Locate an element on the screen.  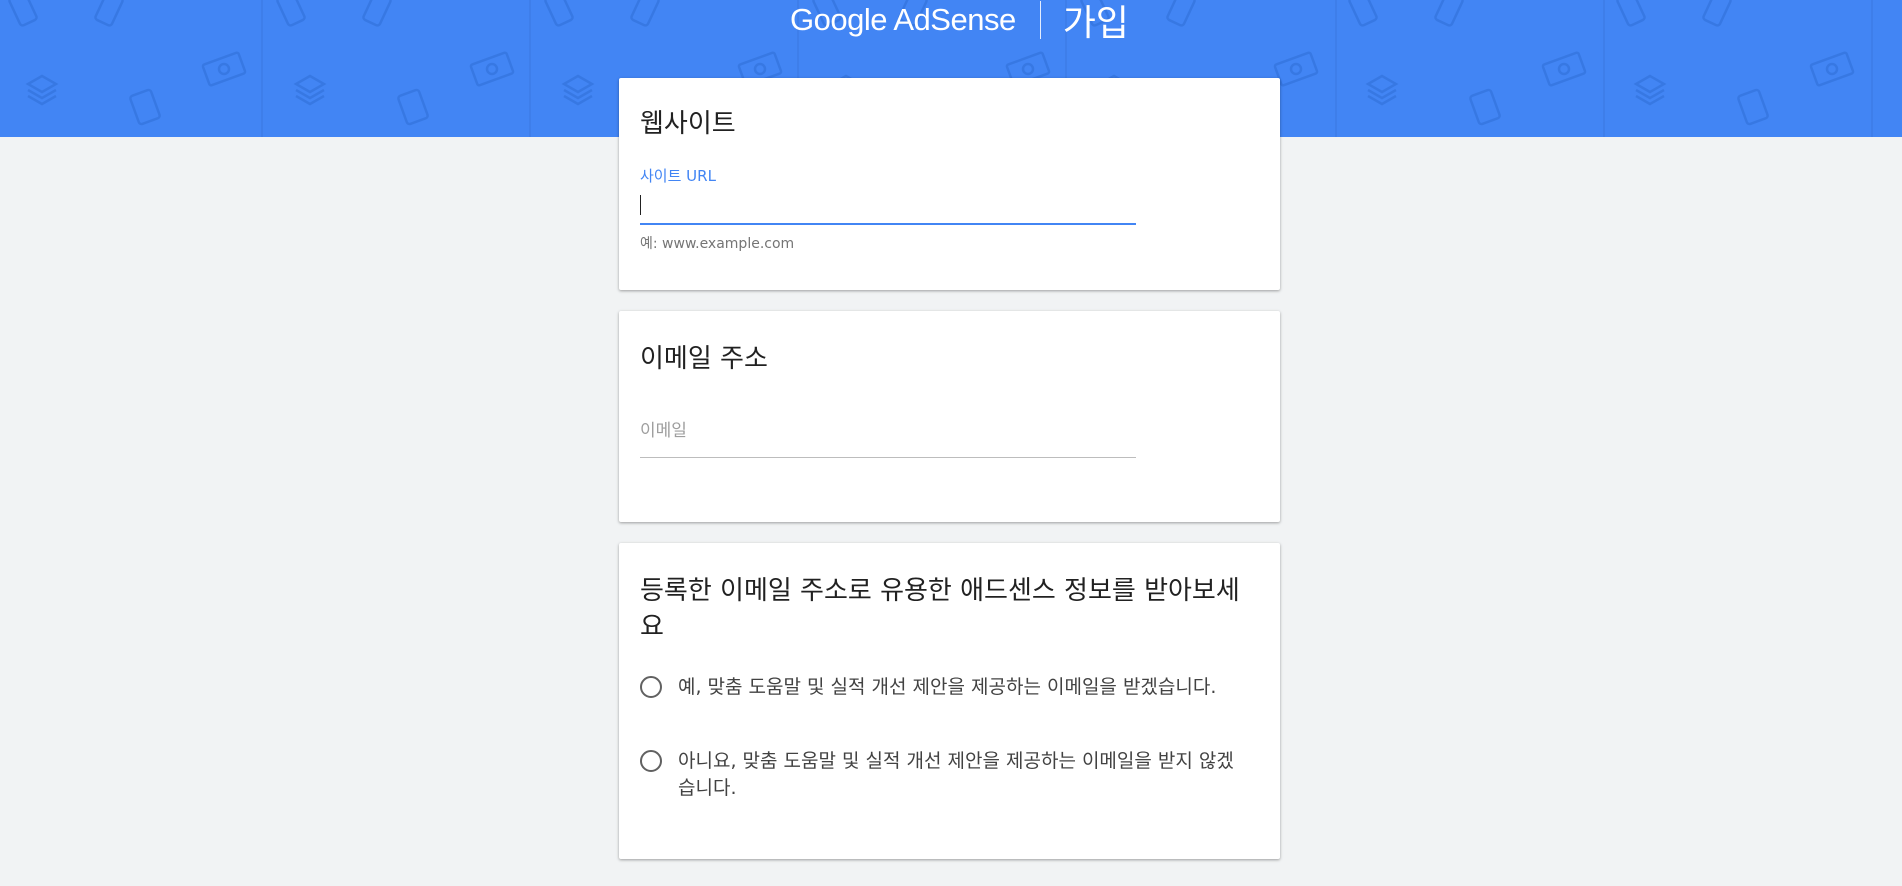
email-card-title: 이메일 주소 is located at coordinates (704, 359).